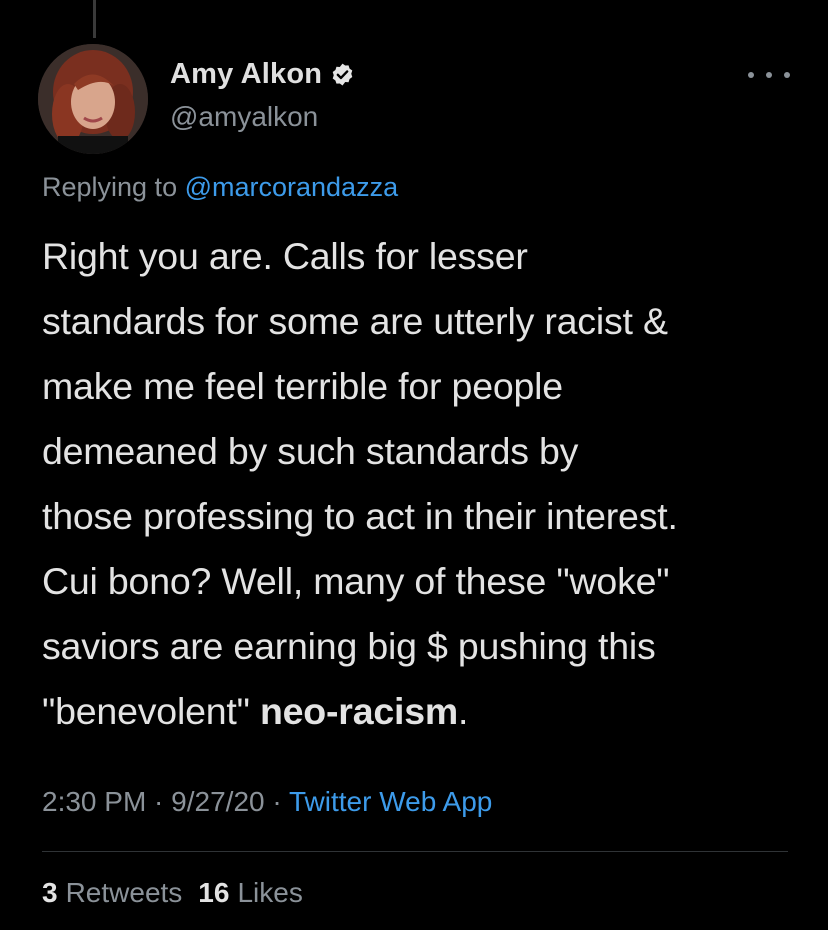  What do you see at coordinates (292, 187) in the screenshot?
I see `reply-mention-link: @marcorandazza` at bounding box center [292, 187].